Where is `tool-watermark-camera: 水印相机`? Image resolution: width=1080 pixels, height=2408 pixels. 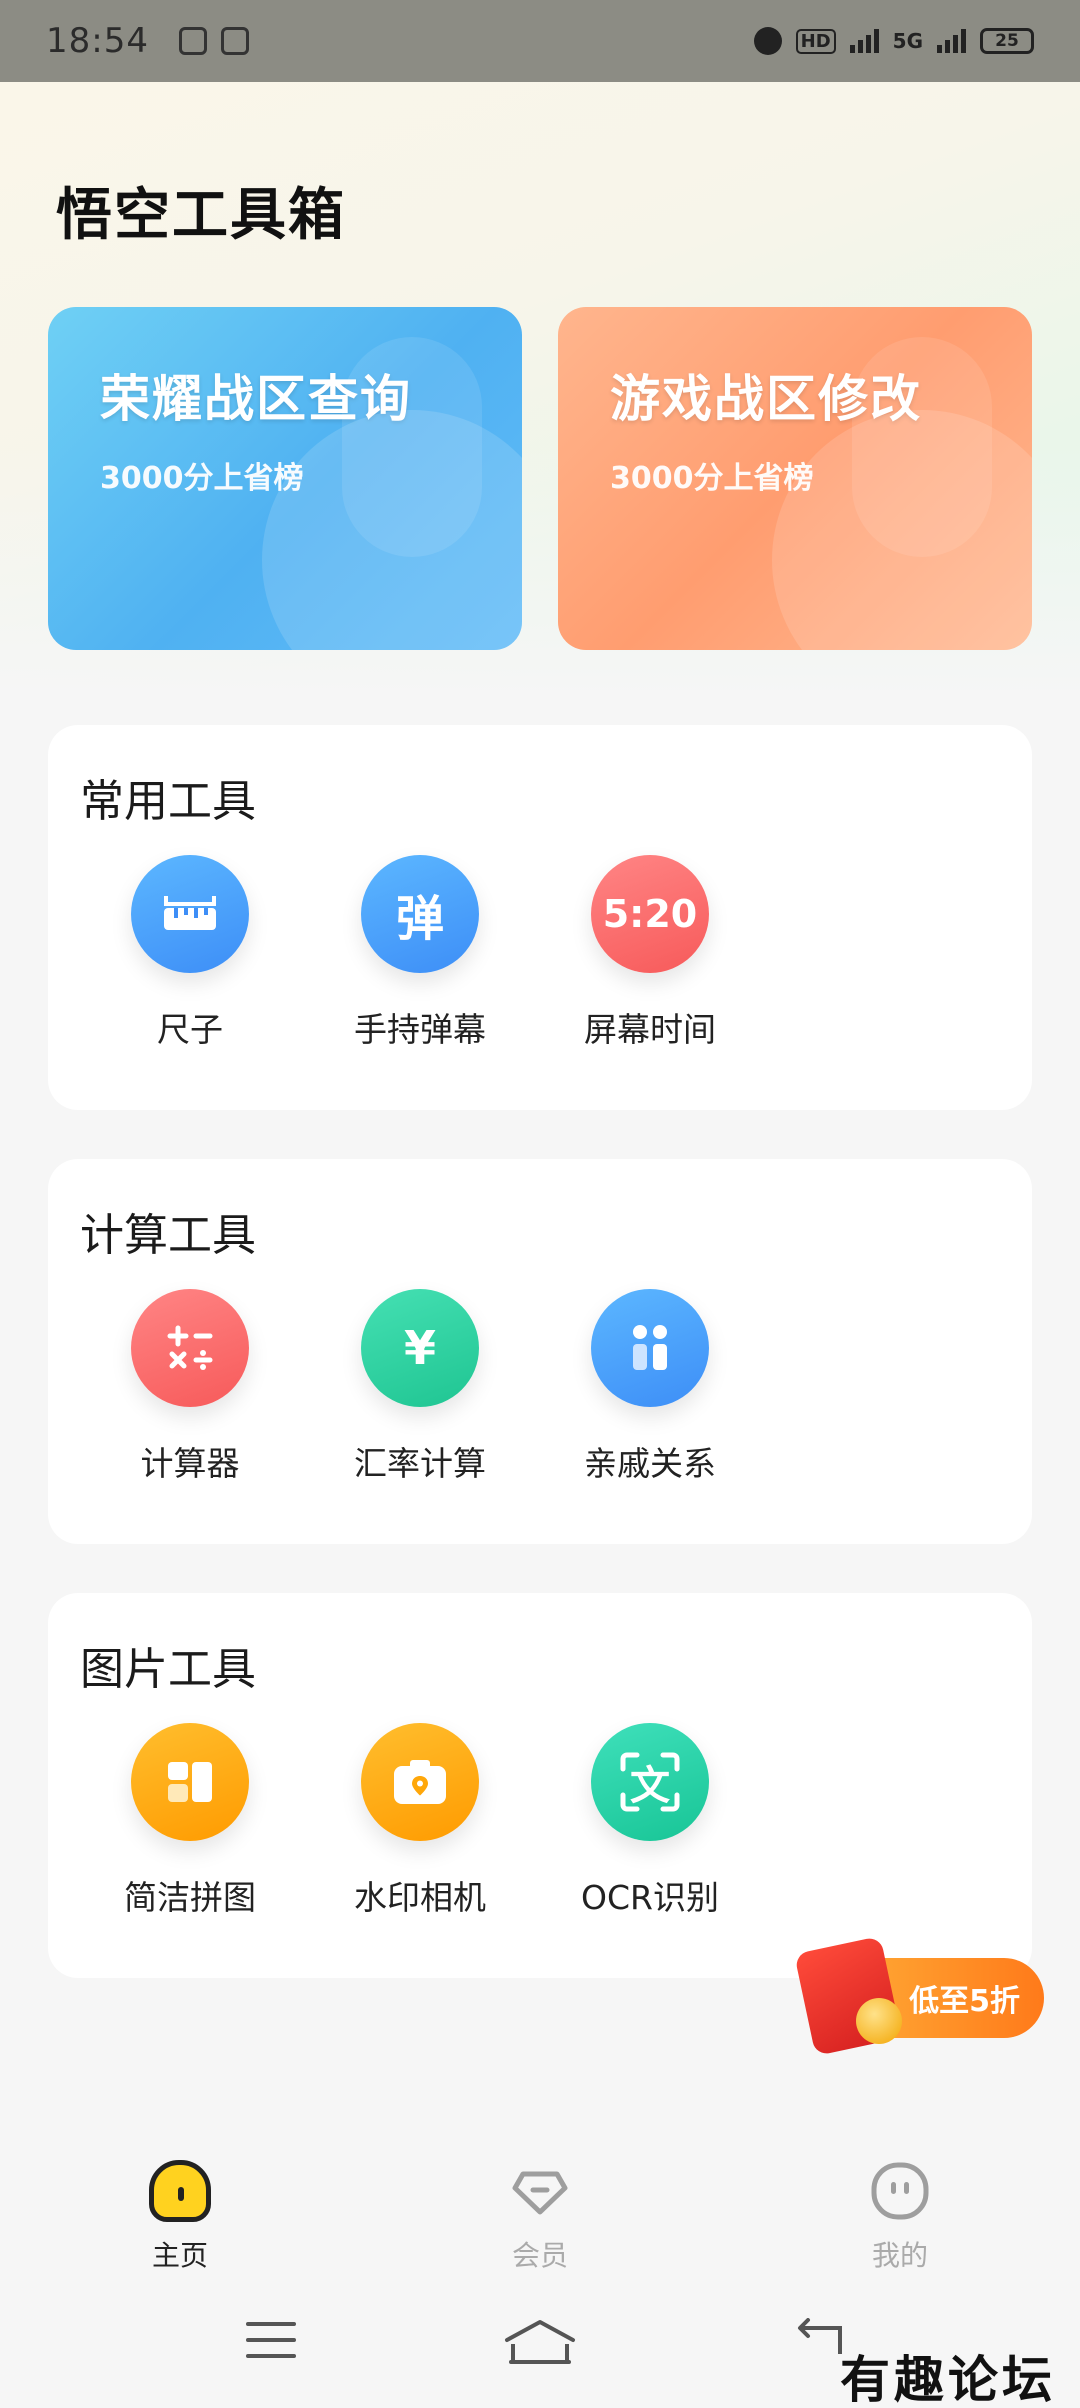
tool-watermark-camera: 水印相机 is located at coordinates (420, 1821).